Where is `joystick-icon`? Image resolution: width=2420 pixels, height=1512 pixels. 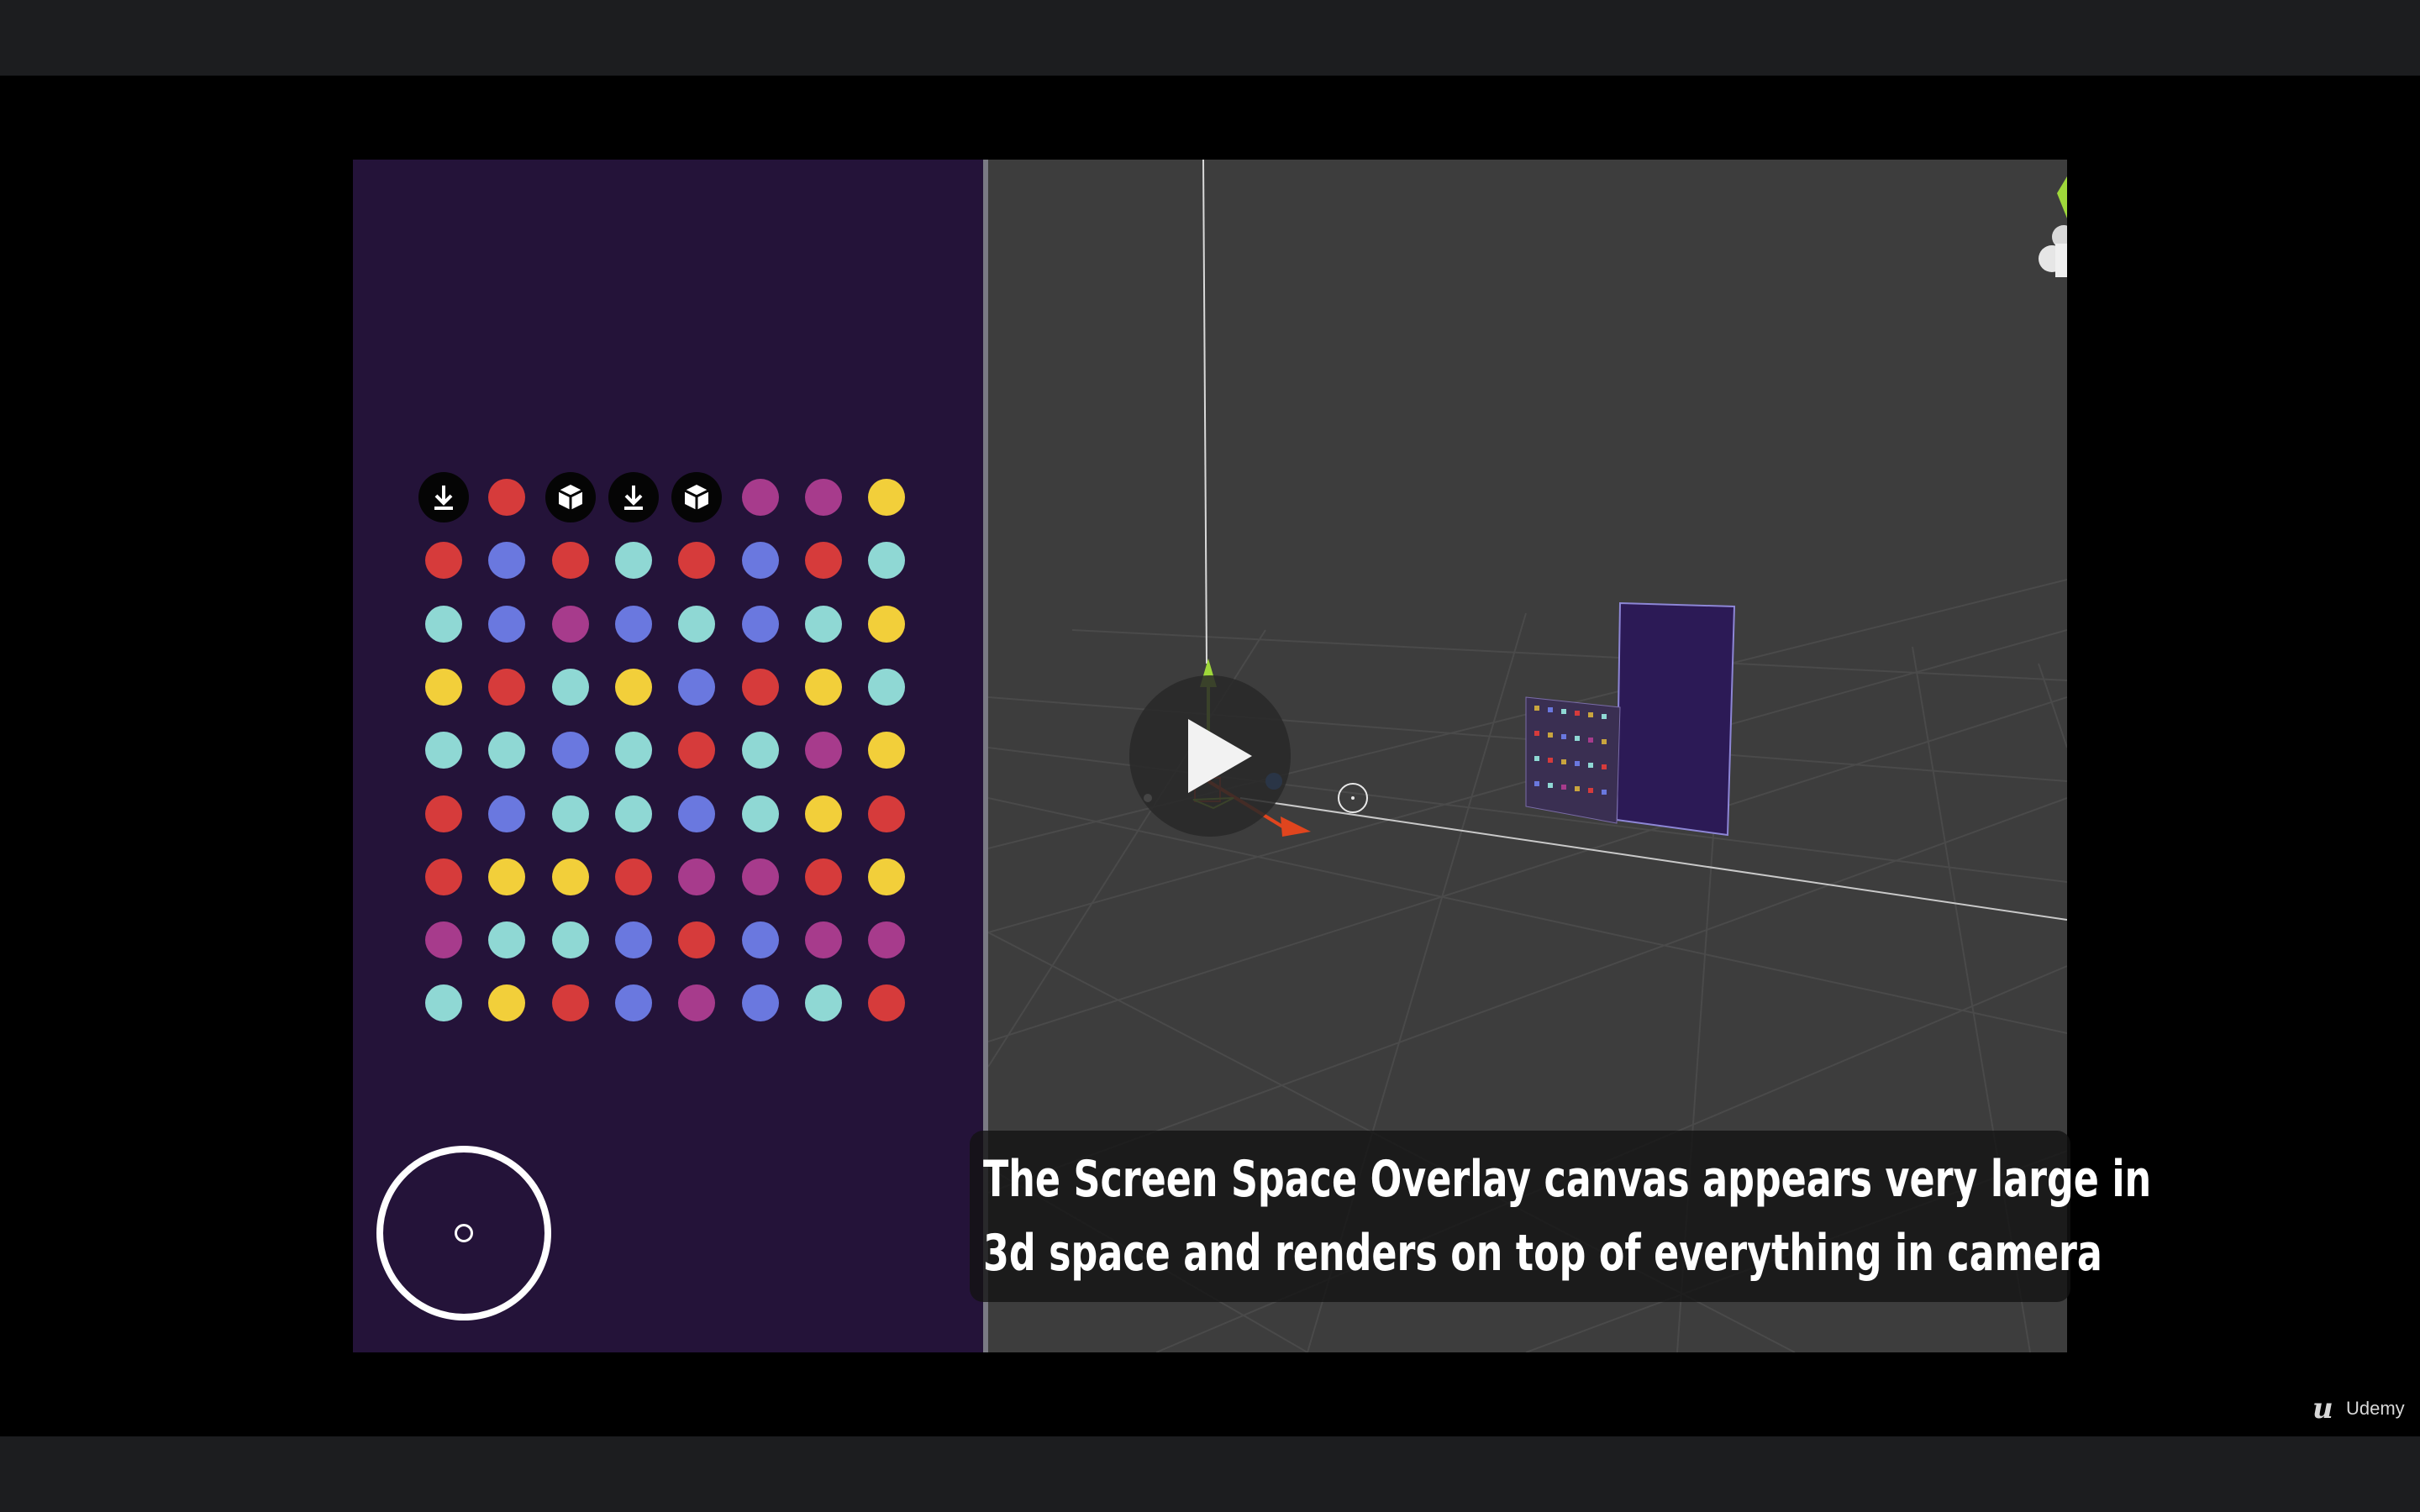 joystick-icon is located at coordinates (464, 1233).